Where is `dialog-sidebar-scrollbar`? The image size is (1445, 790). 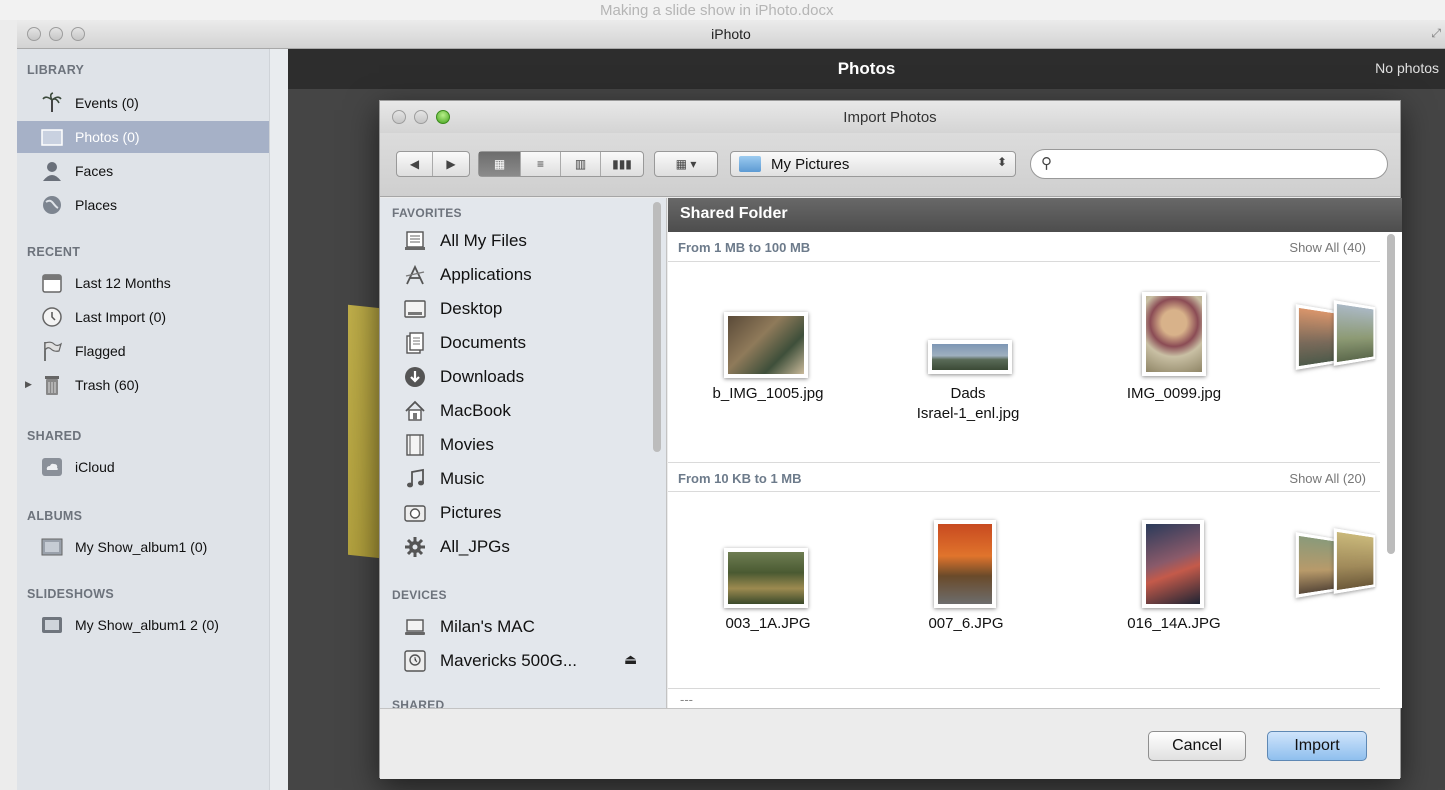
dialog-sidebar-scrollbar is located at coordinates (657, 453).